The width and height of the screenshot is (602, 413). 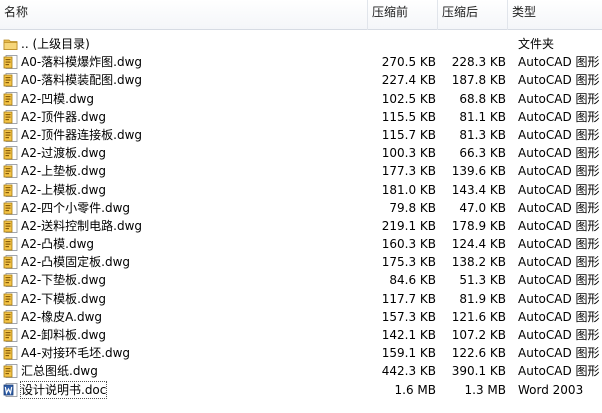 I want to click on file-name: A0-落料模爆炸图.dwg, so click(x=82, y=62).